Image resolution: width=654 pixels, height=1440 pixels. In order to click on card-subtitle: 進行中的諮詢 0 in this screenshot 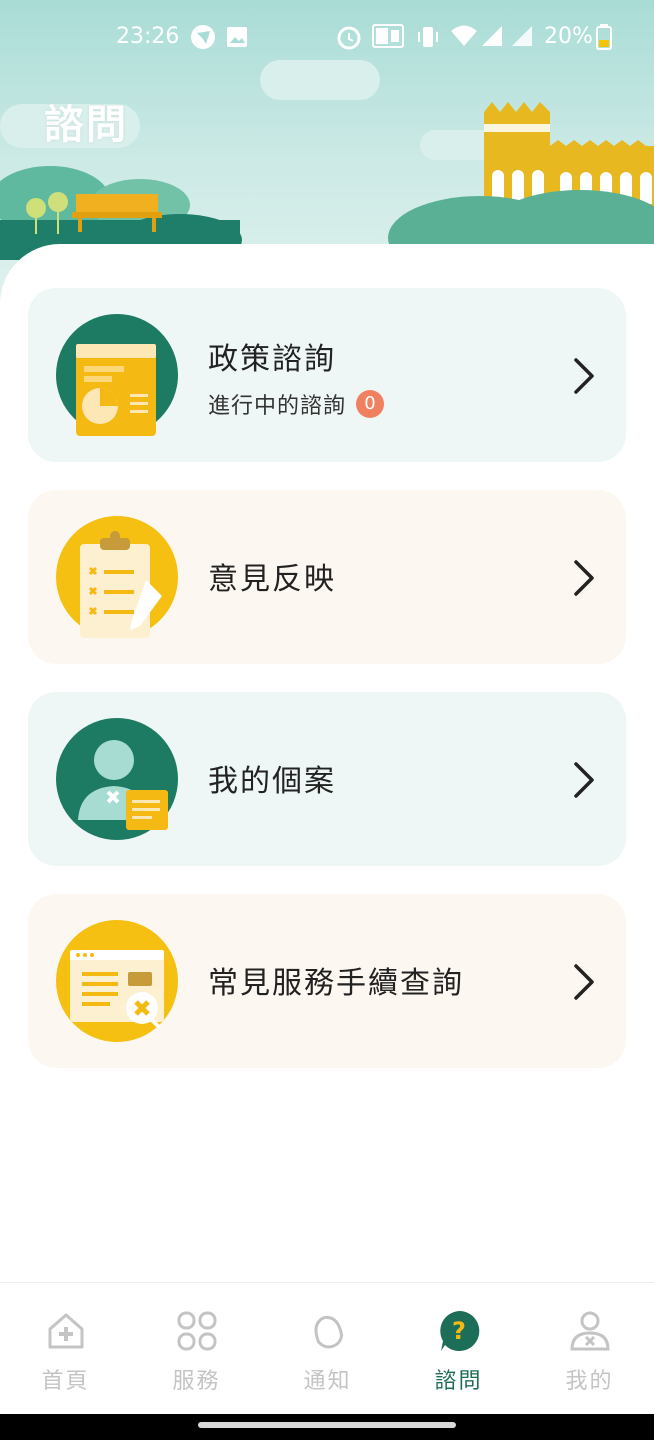, I will do `click(296, 404)`.